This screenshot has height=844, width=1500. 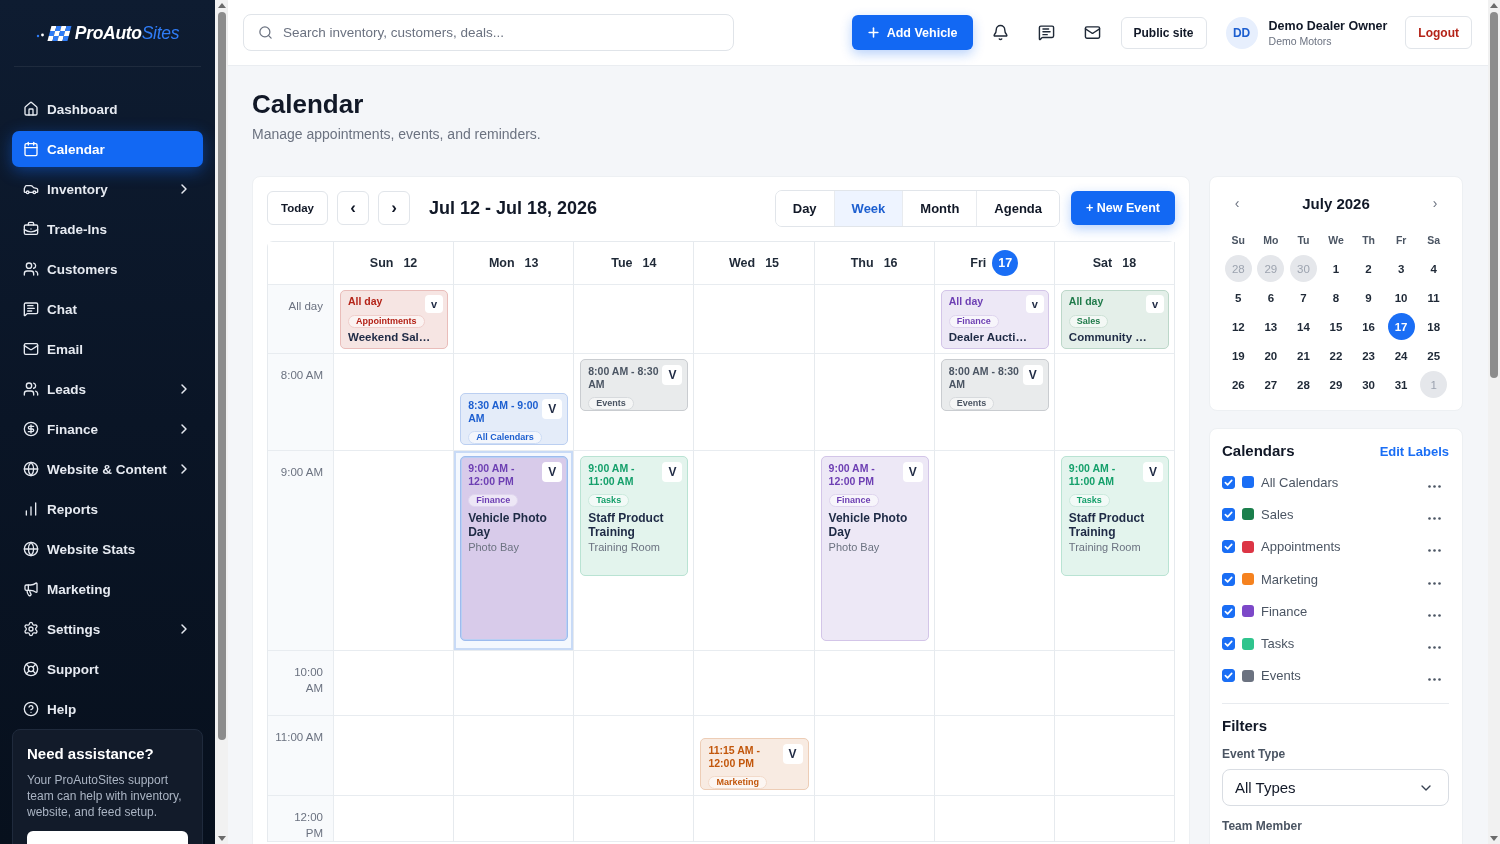 What do you see at coordinates (1238, 297) in the screenshot?
I see `calendar-day: 5` at bounding box center [1238, 297].